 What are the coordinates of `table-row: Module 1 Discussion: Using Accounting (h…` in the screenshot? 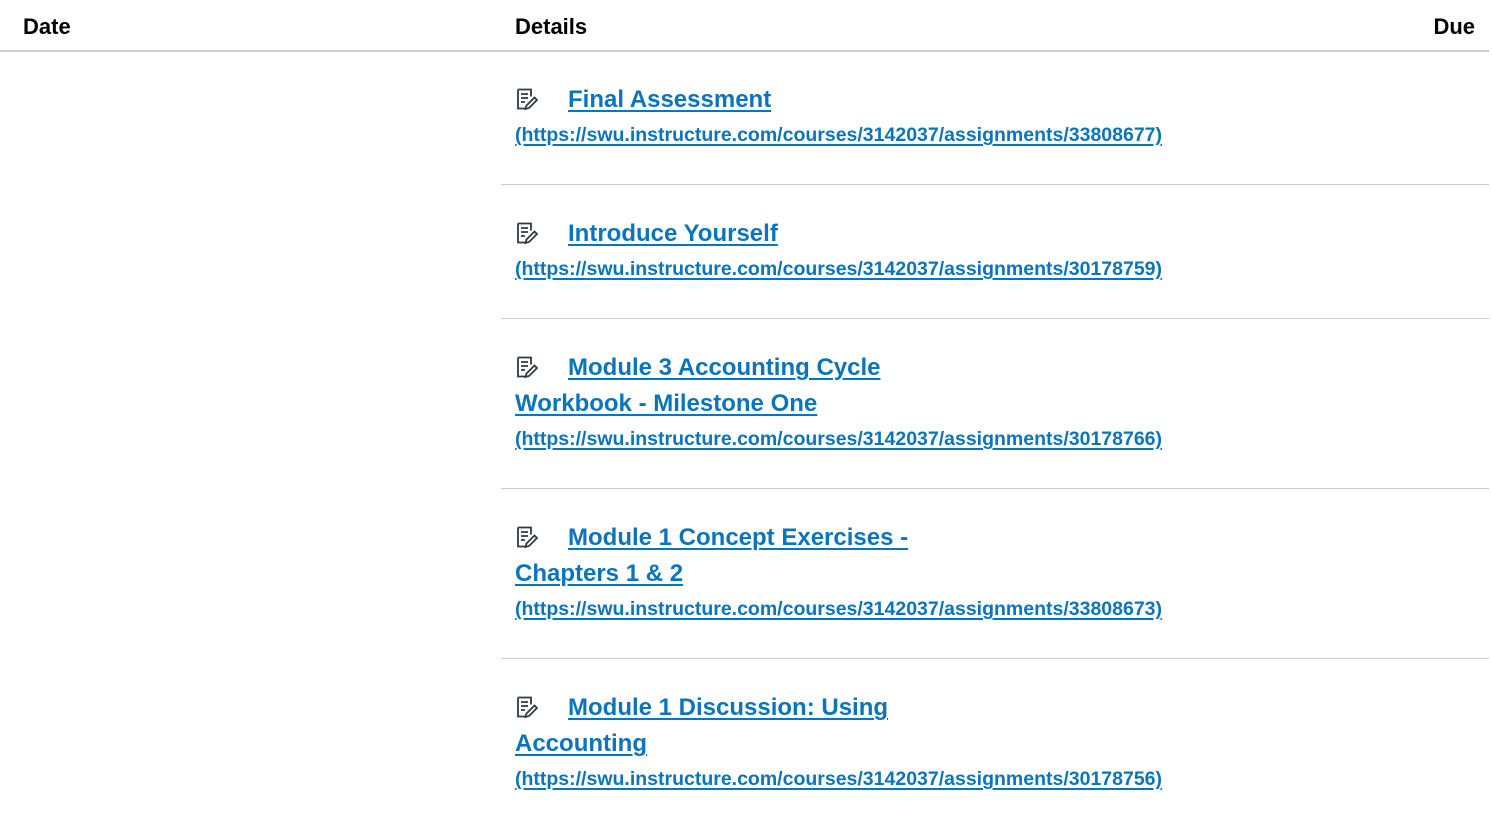 It's located at (995, 737).